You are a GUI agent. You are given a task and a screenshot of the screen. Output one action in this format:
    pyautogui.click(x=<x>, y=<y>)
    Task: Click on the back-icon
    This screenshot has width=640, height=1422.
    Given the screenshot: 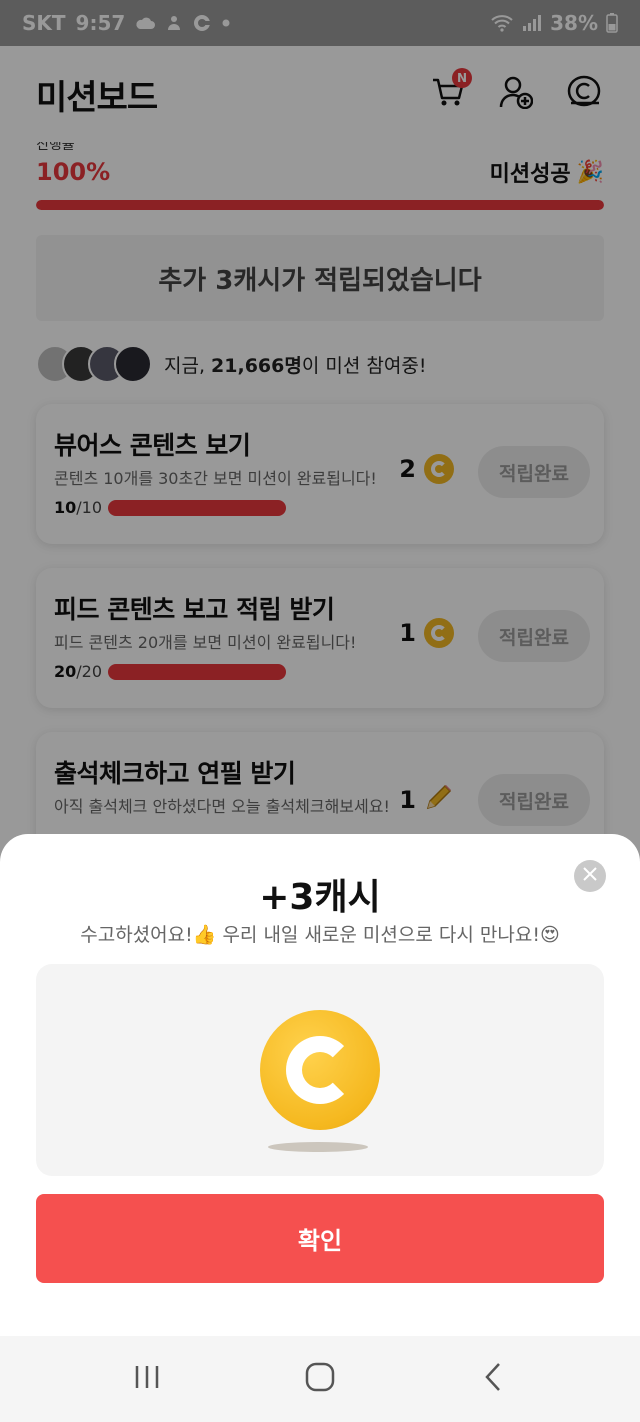 What is the action you would take?
    pyautogui.click(x=493, y=1379)
    